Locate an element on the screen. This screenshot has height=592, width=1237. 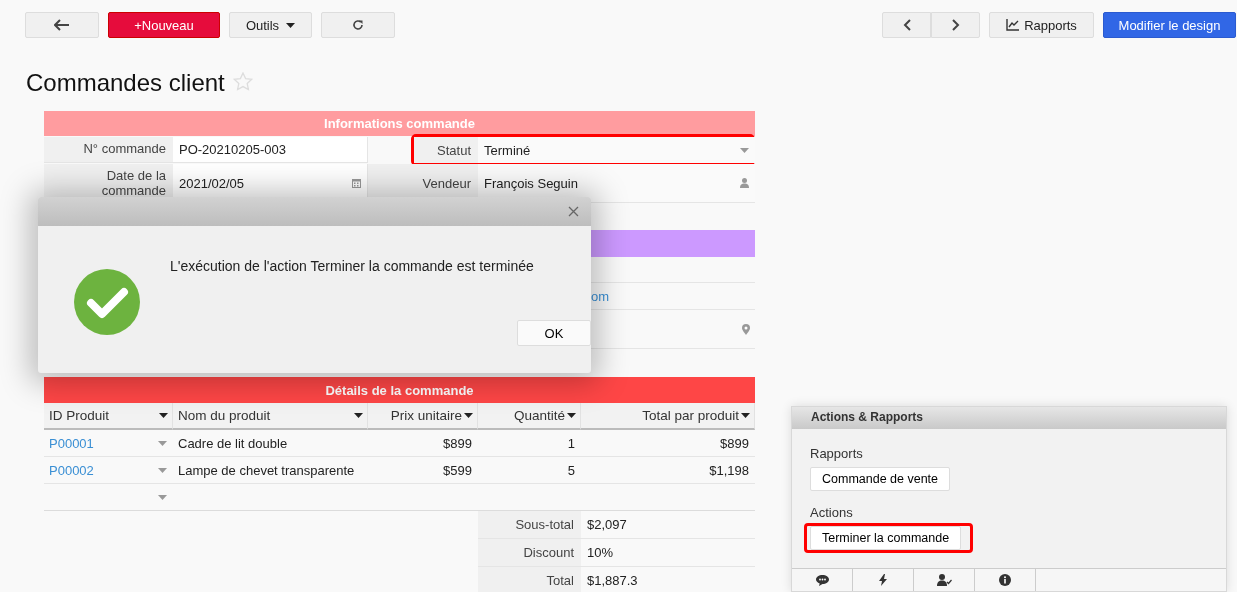
chevron-right-icon is located at coordinates (955, 25).